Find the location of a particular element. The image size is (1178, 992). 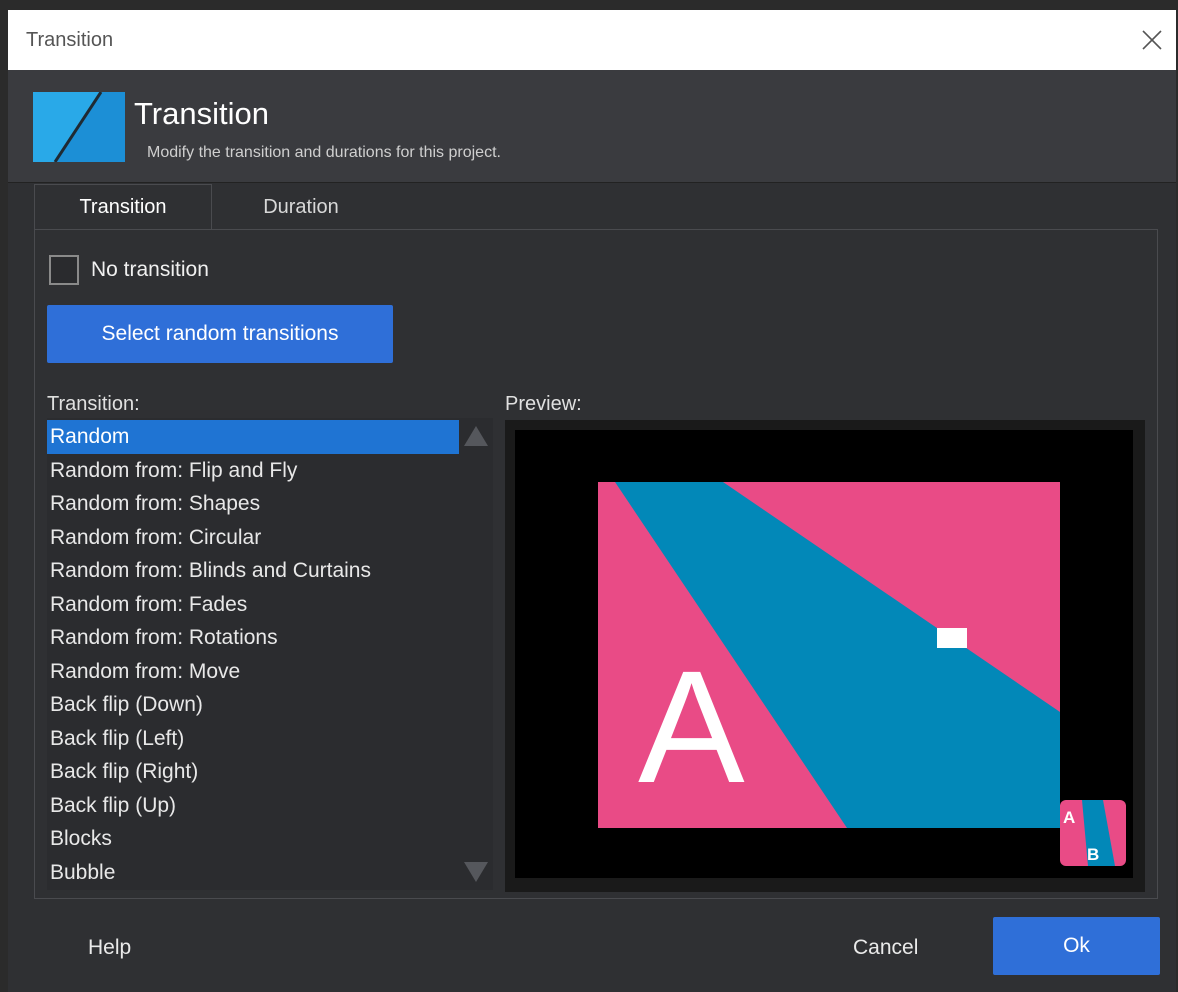

no-transition-option: No transition is located at coordinates (129, 270).